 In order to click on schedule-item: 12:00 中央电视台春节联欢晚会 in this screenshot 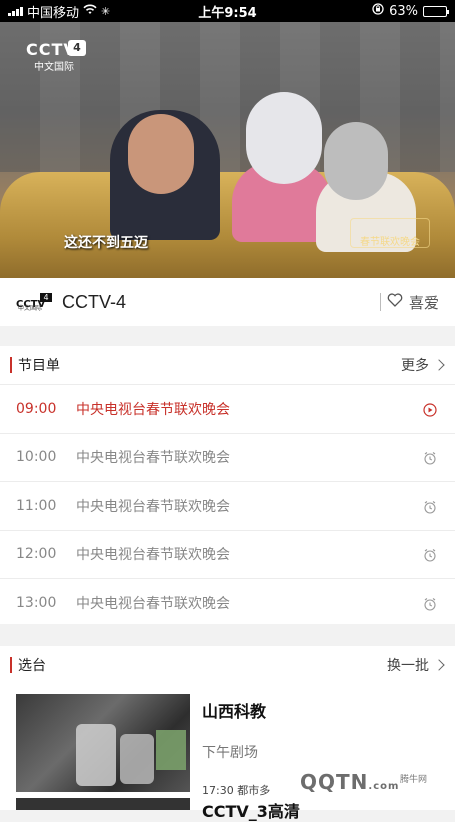, I will do `click(227, 554)`.